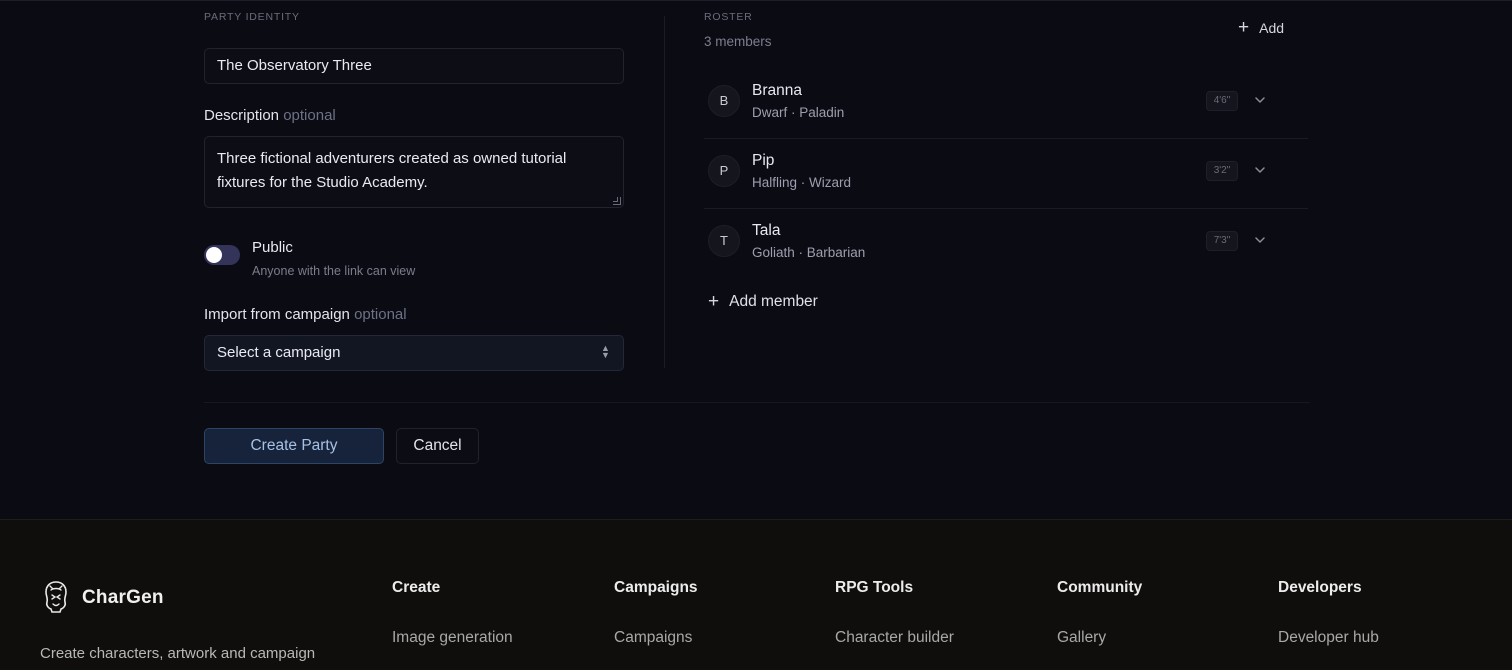  What do you see at coordinates (894, 638) in the screenshot?
I see `footer-link-character-builder: Character builder` at bounding box center [894, 638].